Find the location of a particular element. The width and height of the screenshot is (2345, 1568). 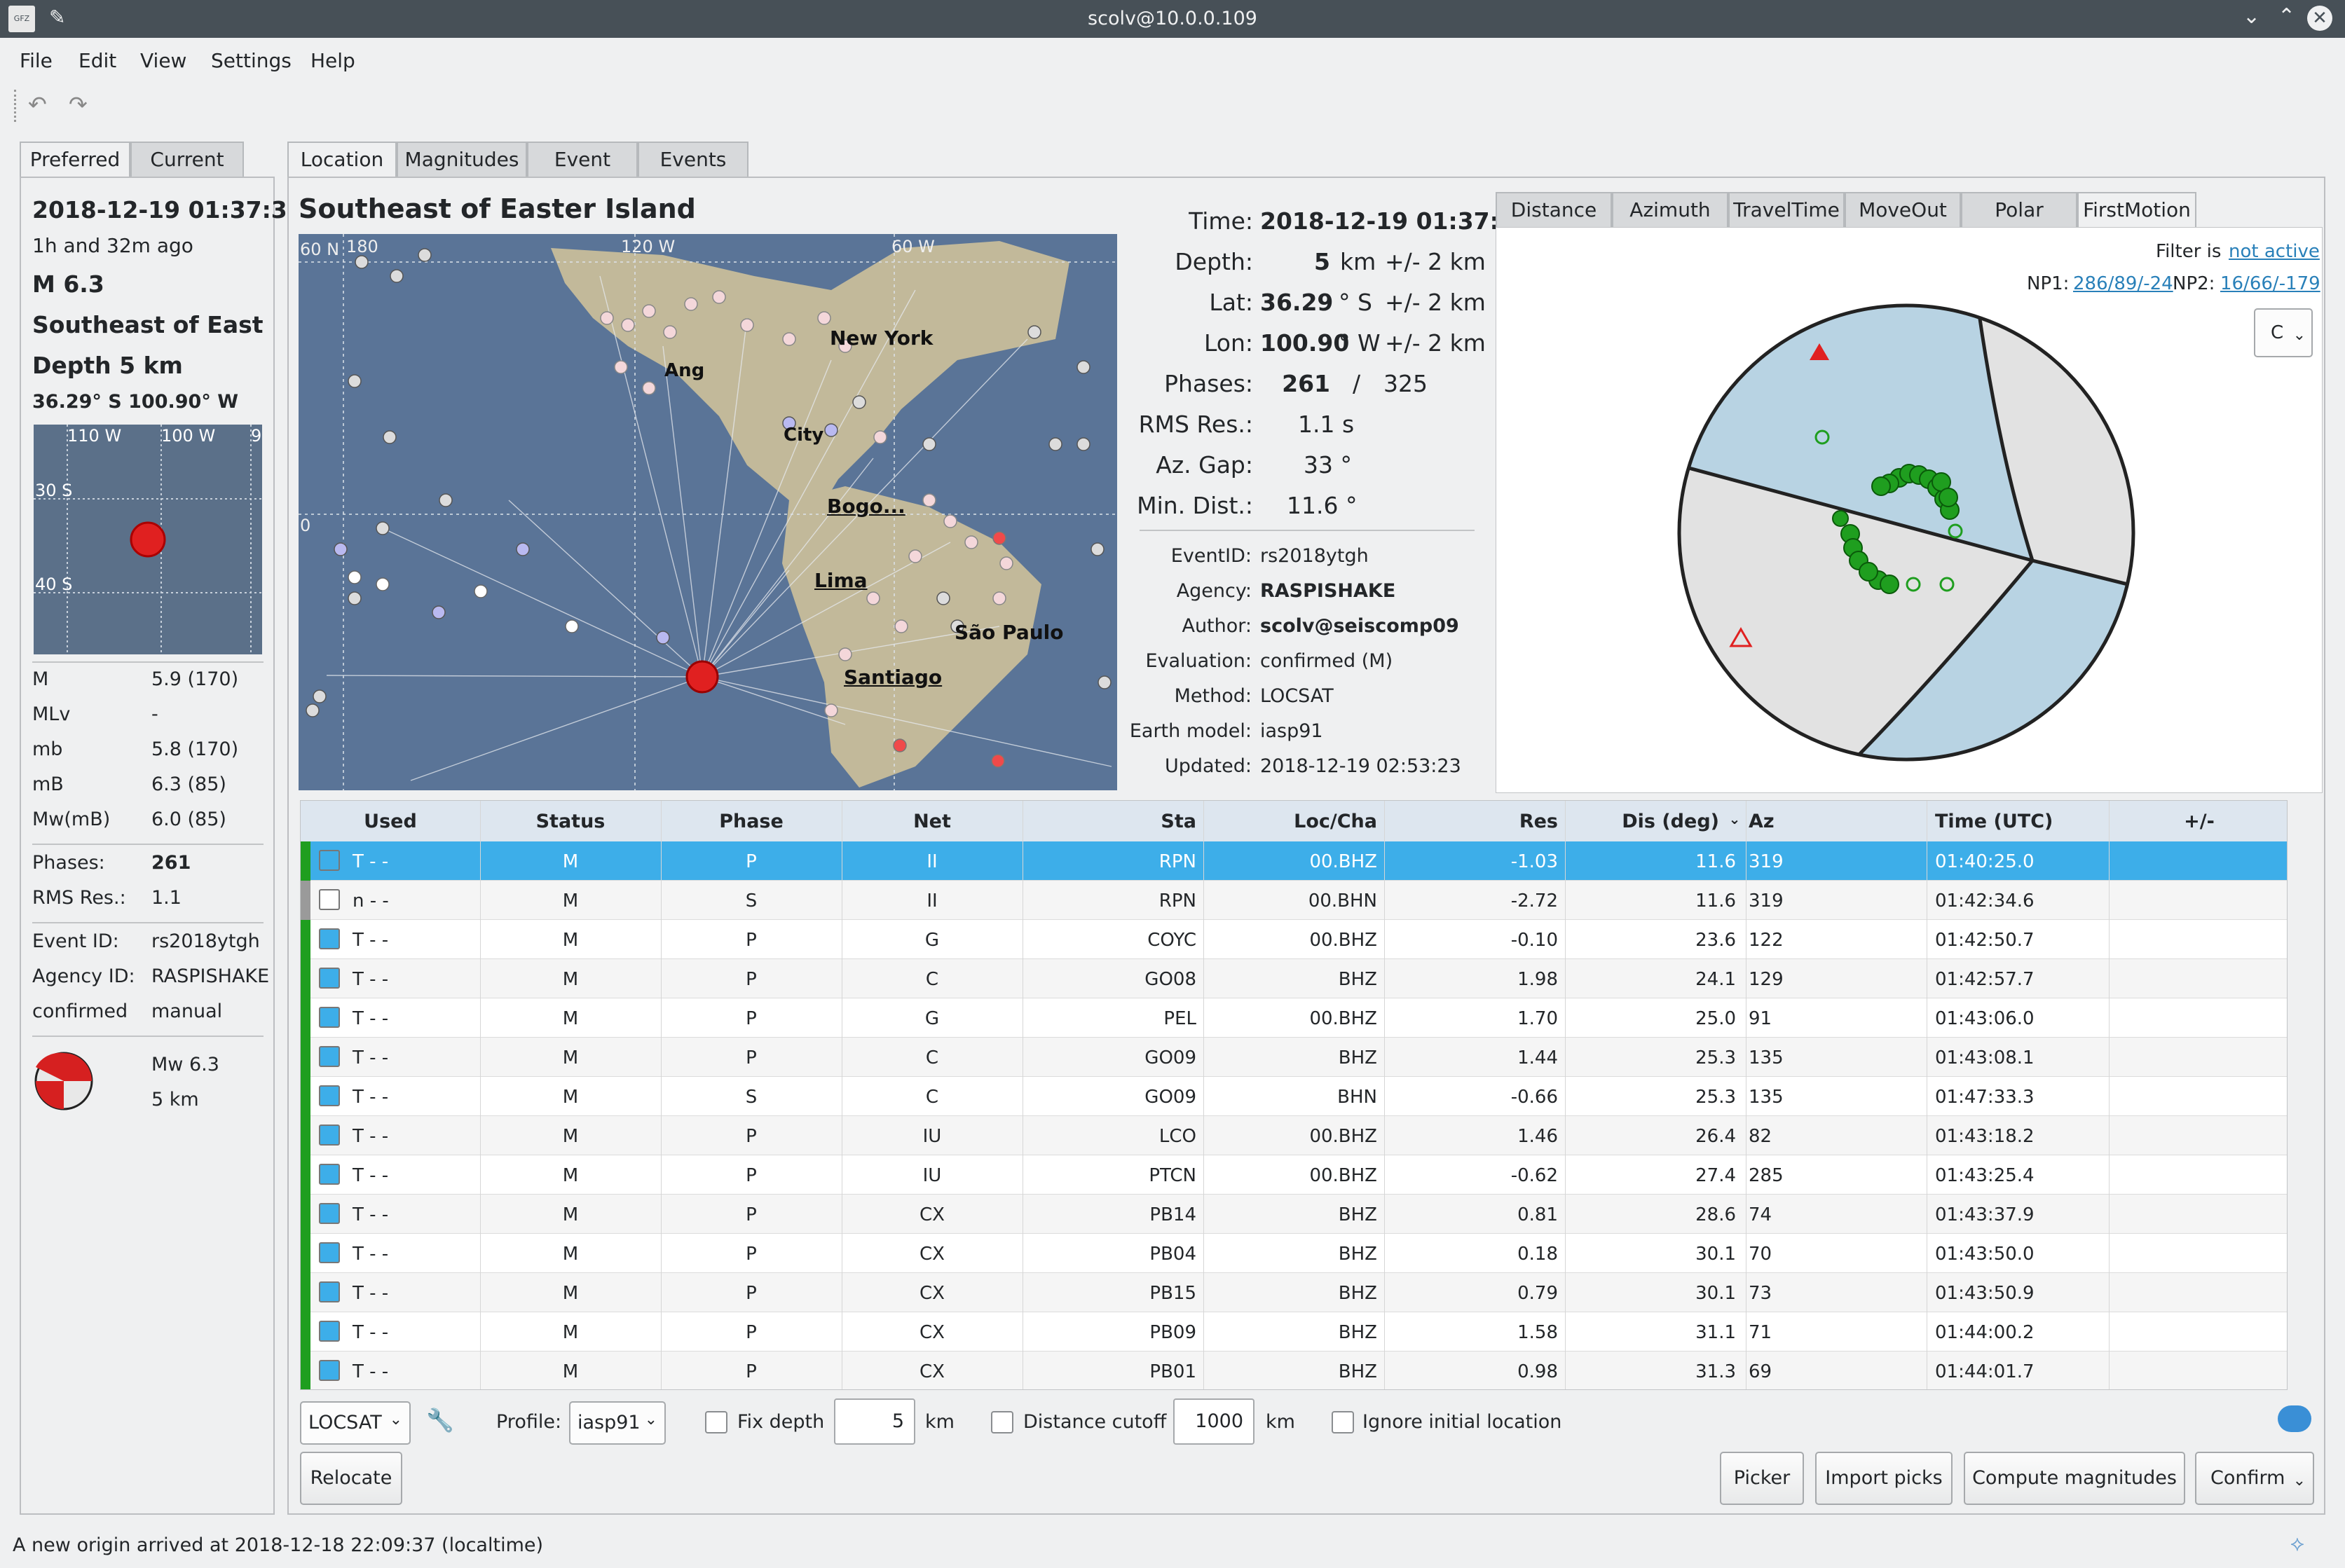

confirm-button: Confirm ⌄ is located at coordinates (2254, 1478).